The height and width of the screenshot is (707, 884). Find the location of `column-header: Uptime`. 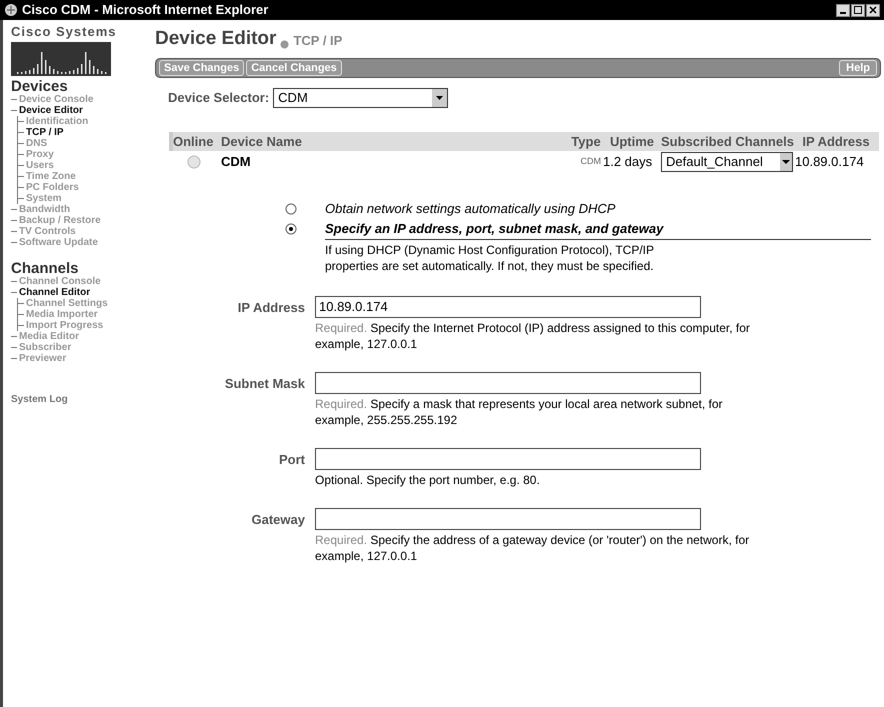

column-header: Uptime is located at coordinates (632, 141).